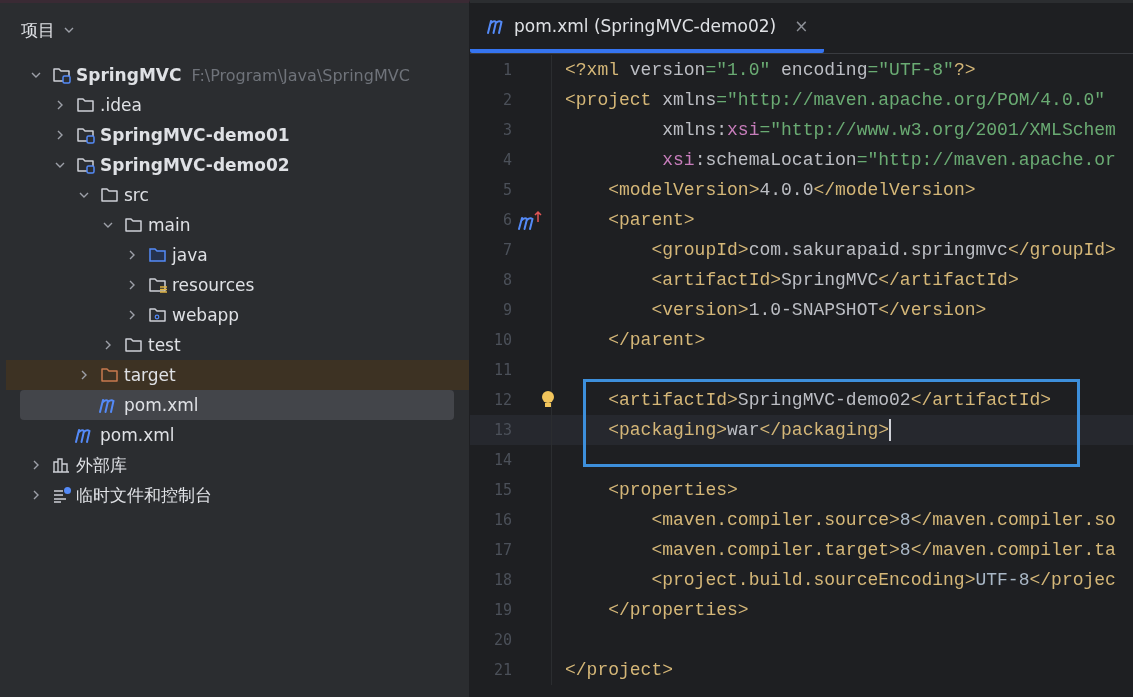 The width and height of the screenshot is (1133, 697). Describe the element at coordinates (62, 495) in the screenshot. I see `scratches-icon` at that location.